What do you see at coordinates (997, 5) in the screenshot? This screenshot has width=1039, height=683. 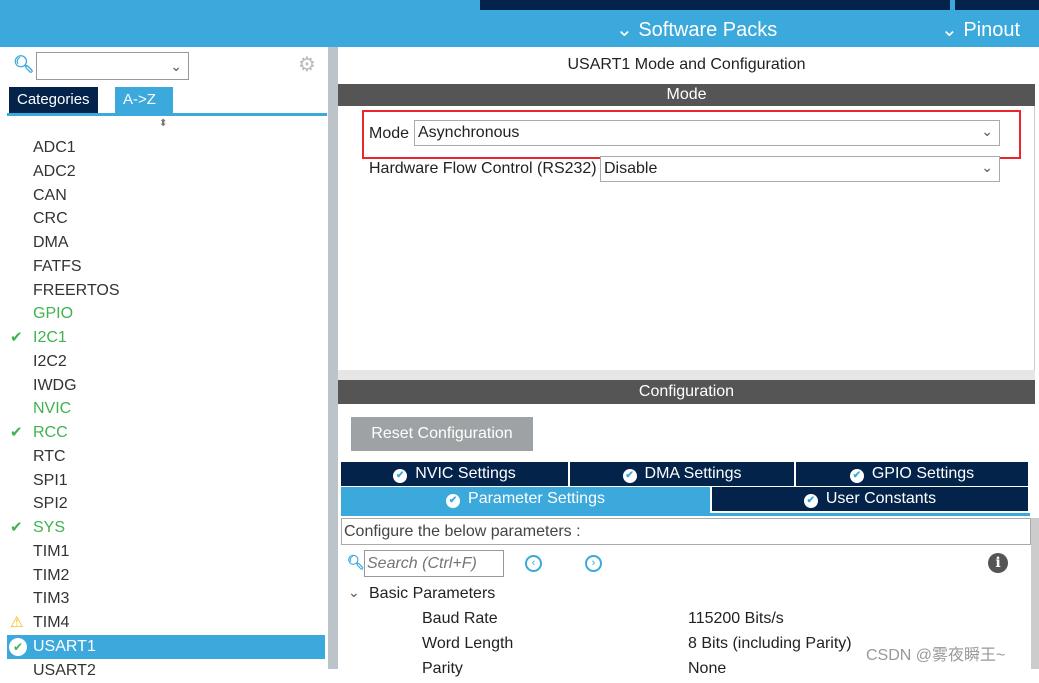 I see `tab-project-manager` at bounding box center [997, 5].